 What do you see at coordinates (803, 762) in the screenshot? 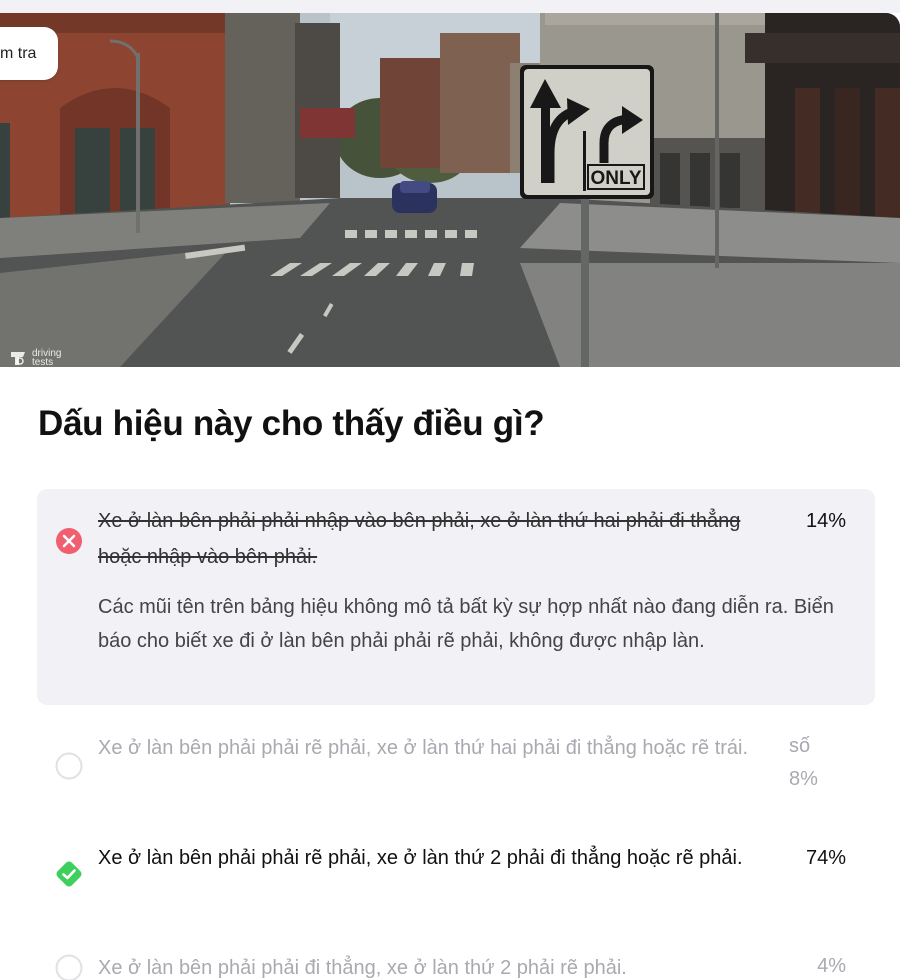
I see `answer-percent: số 8%` at bounding box center [803, 762].